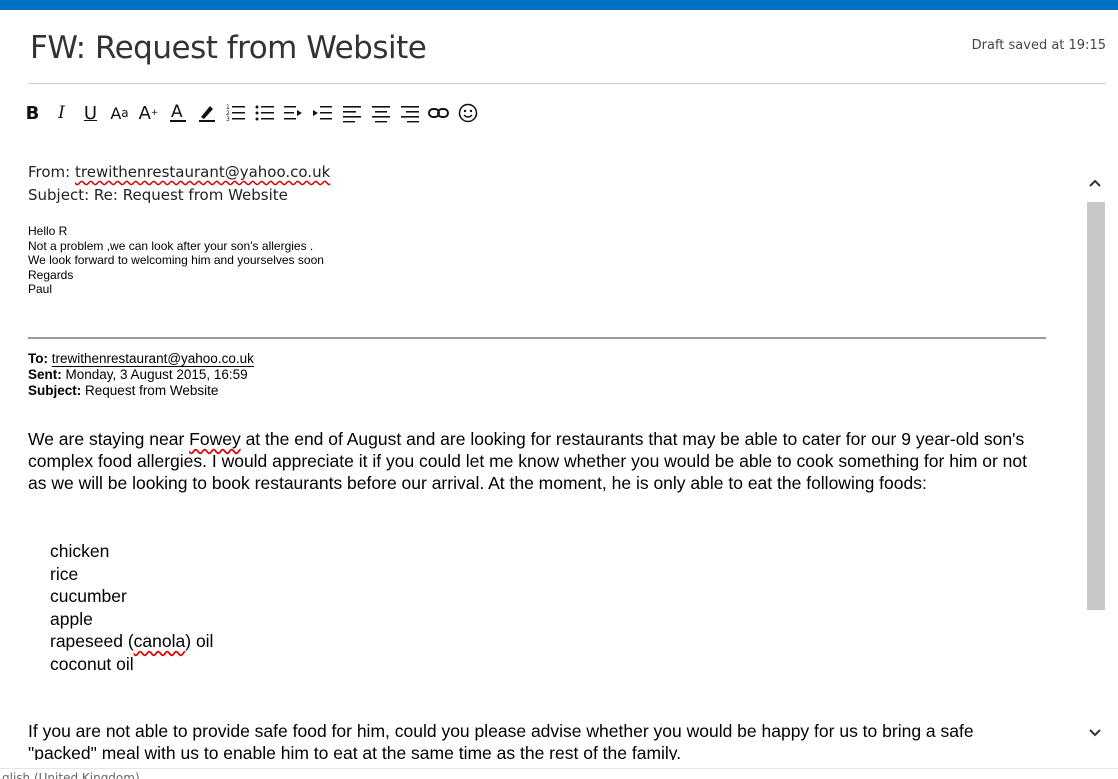  I want to click on align-right-icon, so click(409, 113).